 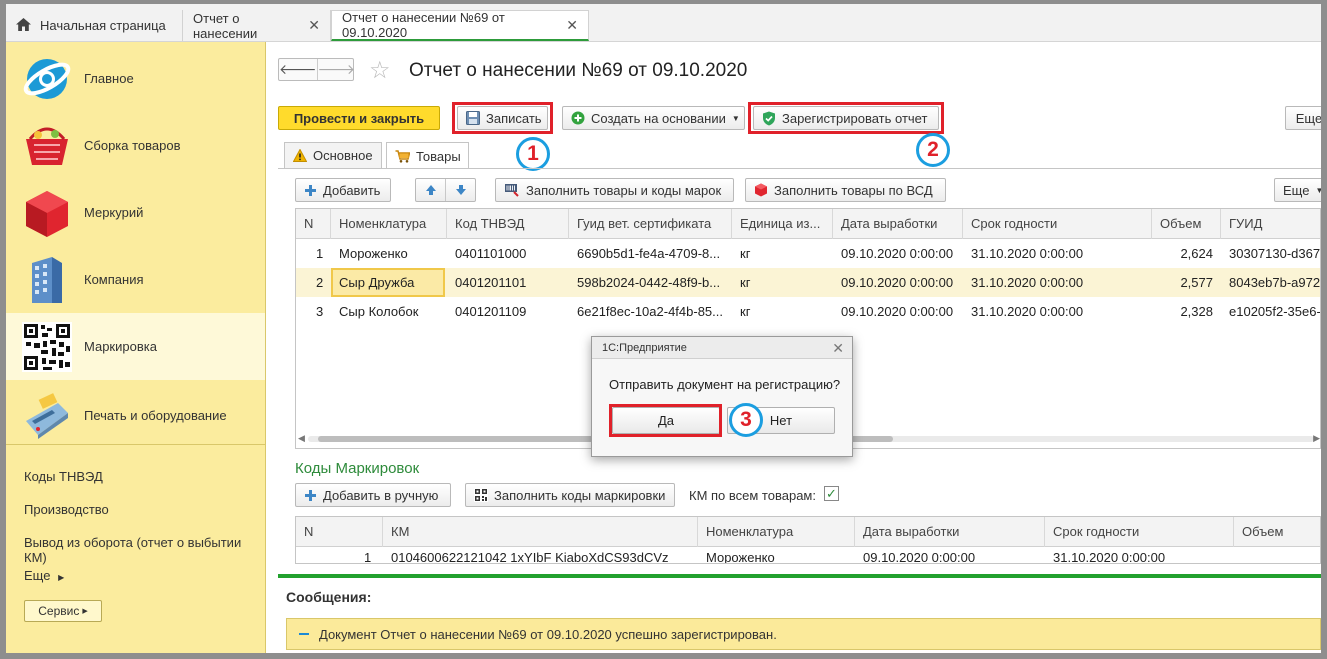 I want to click on more-label: Еще, so click(x=37, y=575).